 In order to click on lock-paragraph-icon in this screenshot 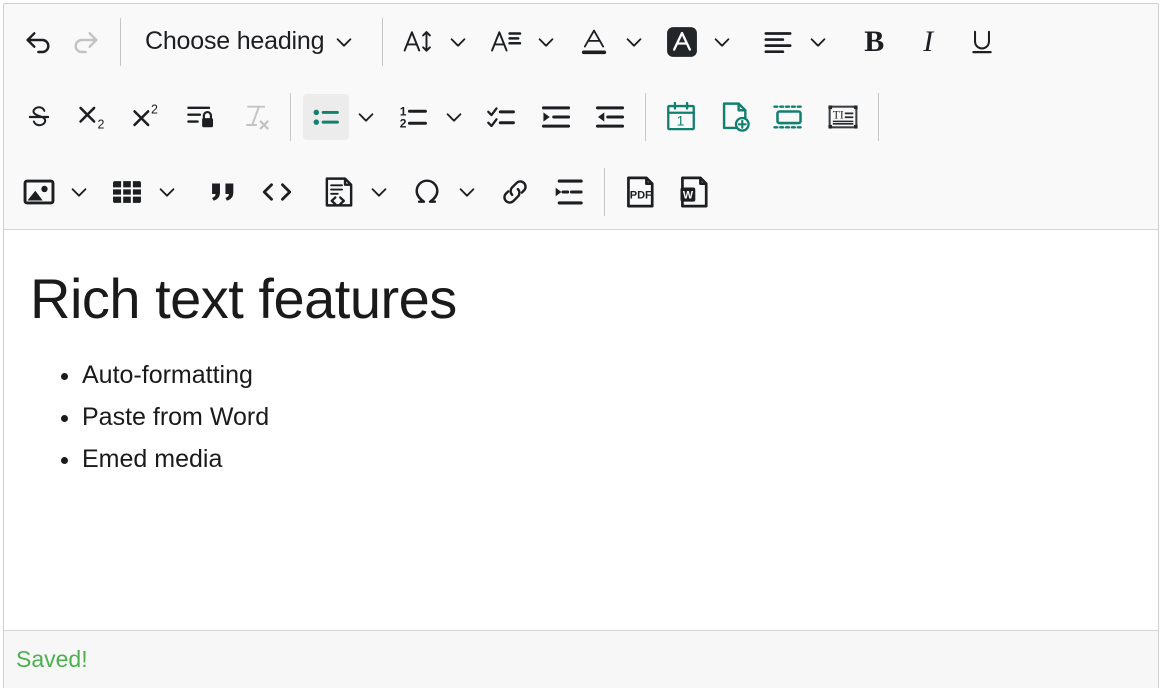, I will do `click(201, 117)`.